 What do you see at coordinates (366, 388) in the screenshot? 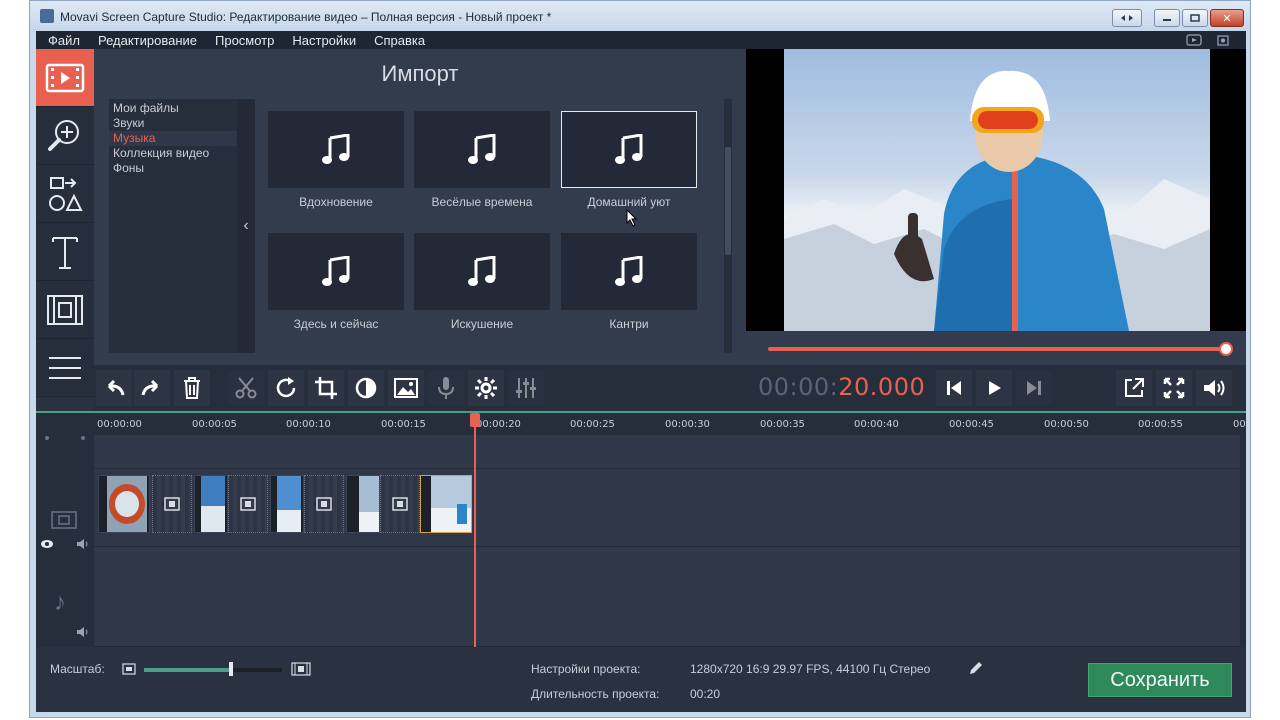
I see `color-adjust-button` at bounding box center [366, 388].